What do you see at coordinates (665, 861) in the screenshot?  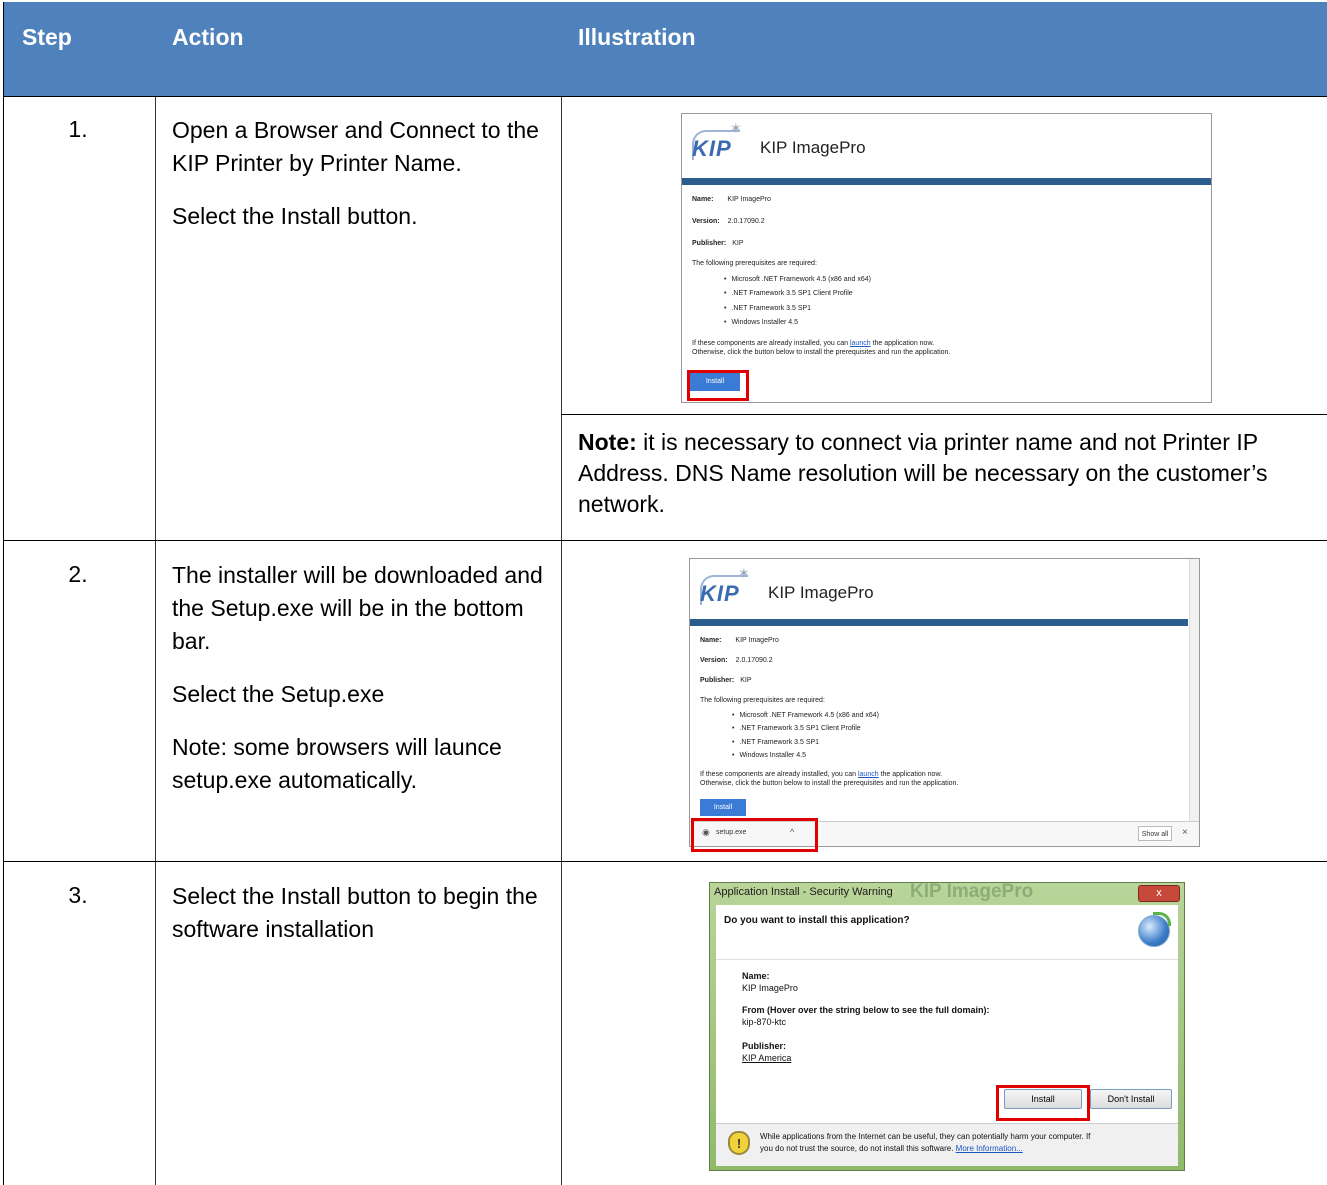 I see `grid-row3-top` at bounding box center [665, 861].